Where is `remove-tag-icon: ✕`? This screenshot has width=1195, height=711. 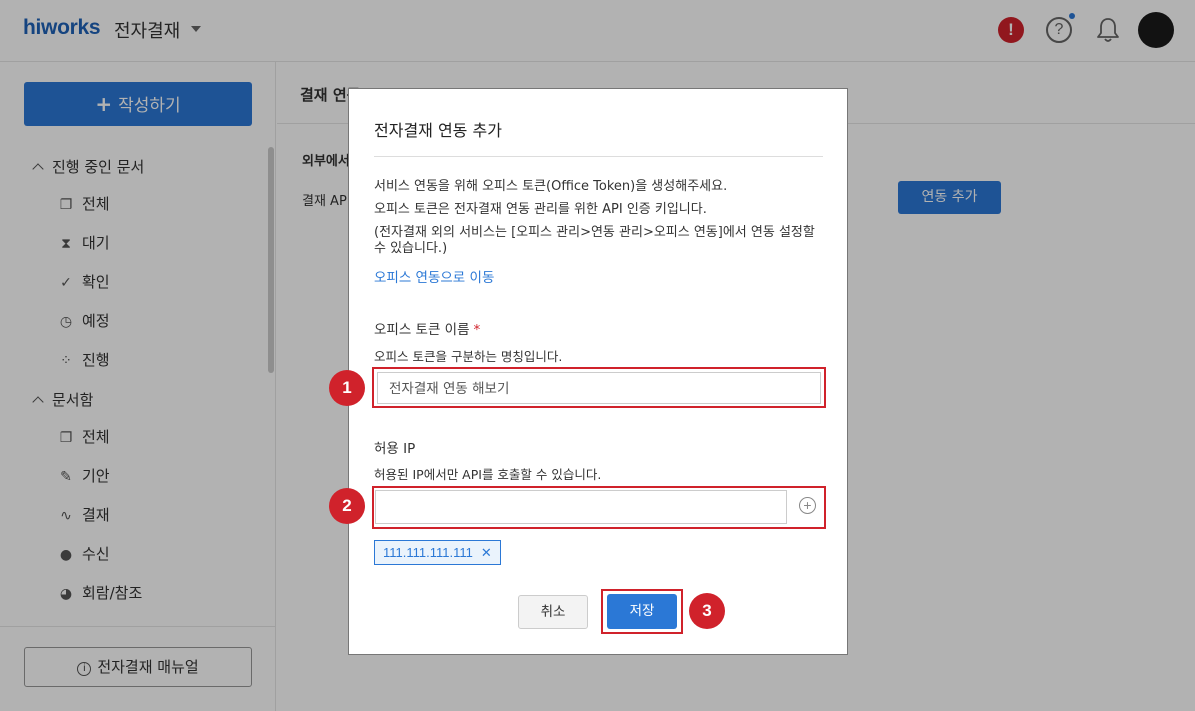 remove-tag-icon: ✕ is located at coordinates (486, 552).